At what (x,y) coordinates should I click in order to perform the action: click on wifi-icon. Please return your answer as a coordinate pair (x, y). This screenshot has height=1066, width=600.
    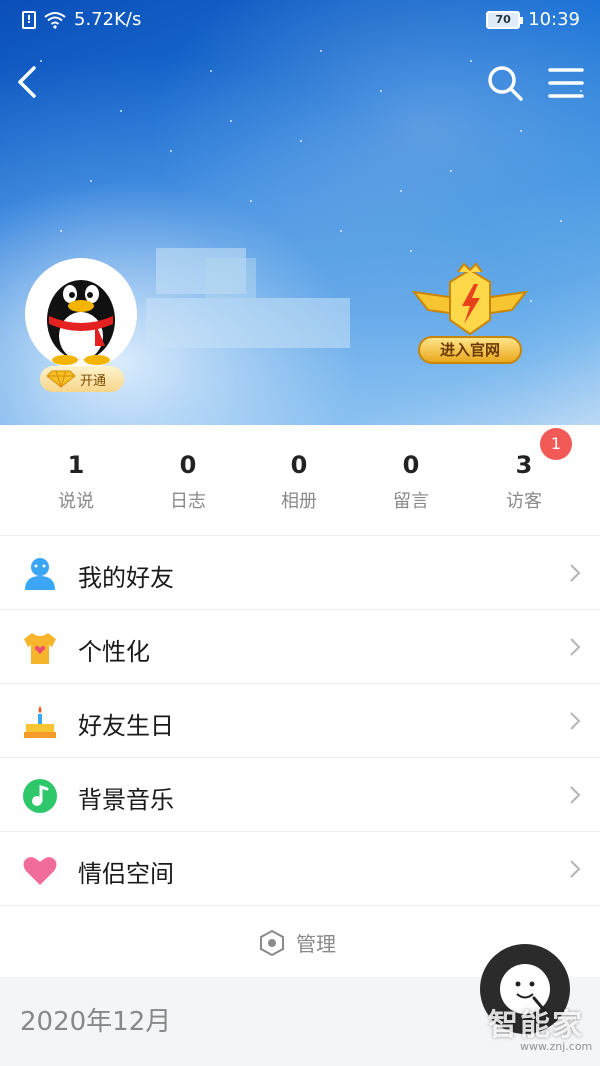
    Looking at the image, I should click on (55, 20).